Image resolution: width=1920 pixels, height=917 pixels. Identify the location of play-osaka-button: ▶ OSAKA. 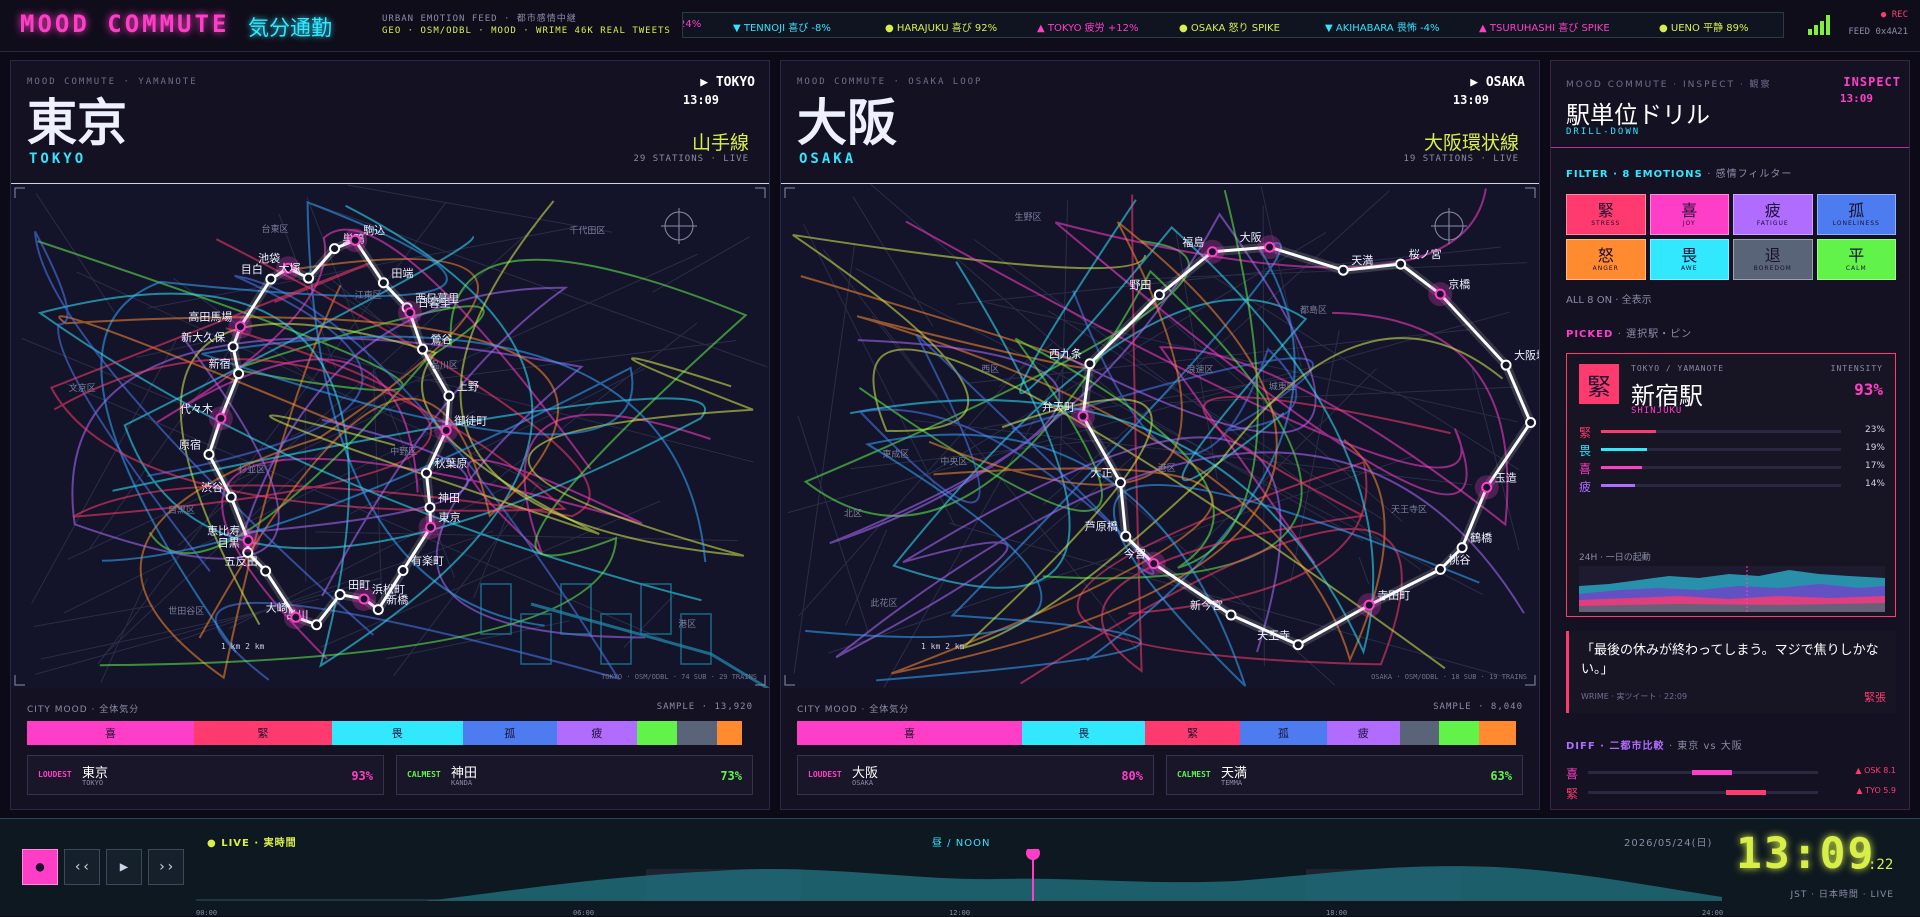
(1497, 82).